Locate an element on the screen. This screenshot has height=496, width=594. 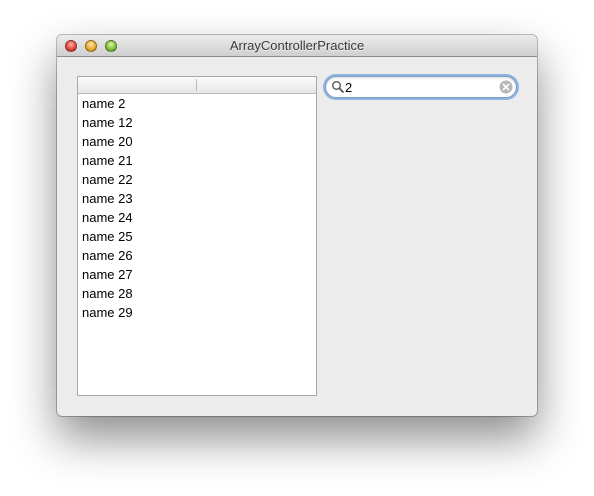
search-field is located at coordinates (421, 87).